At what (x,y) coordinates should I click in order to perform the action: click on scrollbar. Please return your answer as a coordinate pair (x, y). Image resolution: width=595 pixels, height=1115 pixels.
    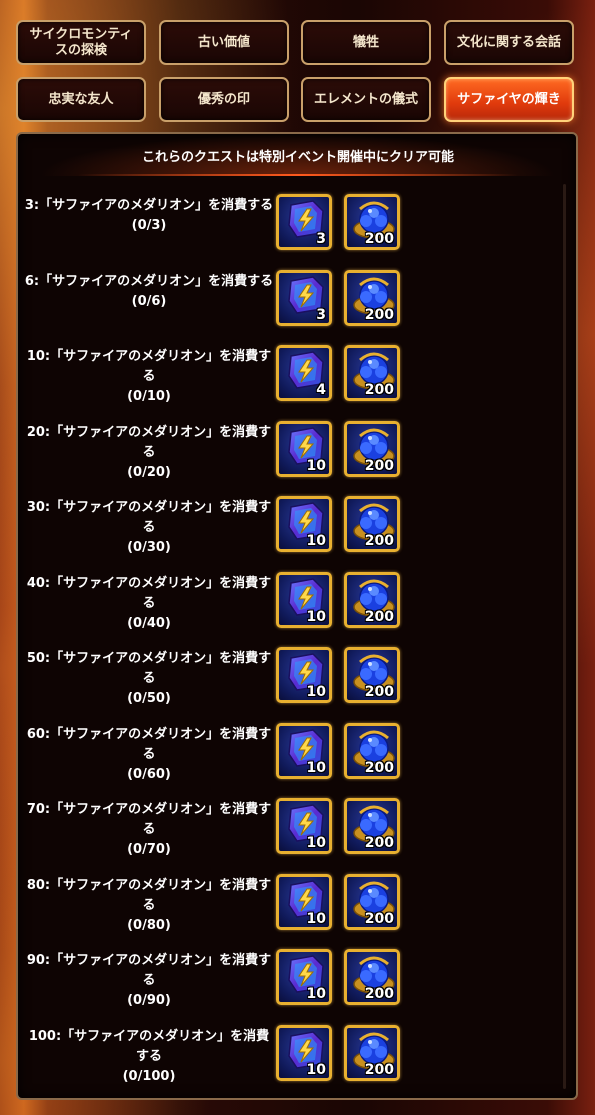
    Looking at the image, I should click on (564, 636).